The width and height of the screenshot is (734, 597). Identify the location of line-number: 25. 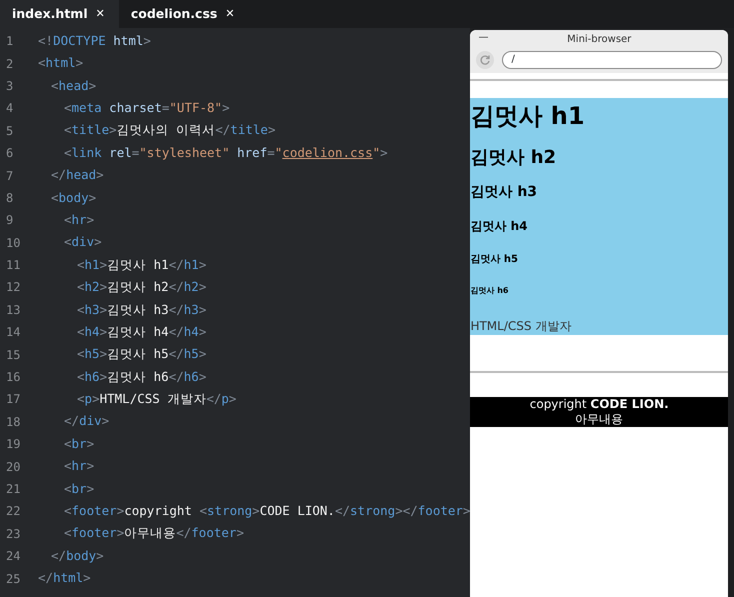
(13, 579).